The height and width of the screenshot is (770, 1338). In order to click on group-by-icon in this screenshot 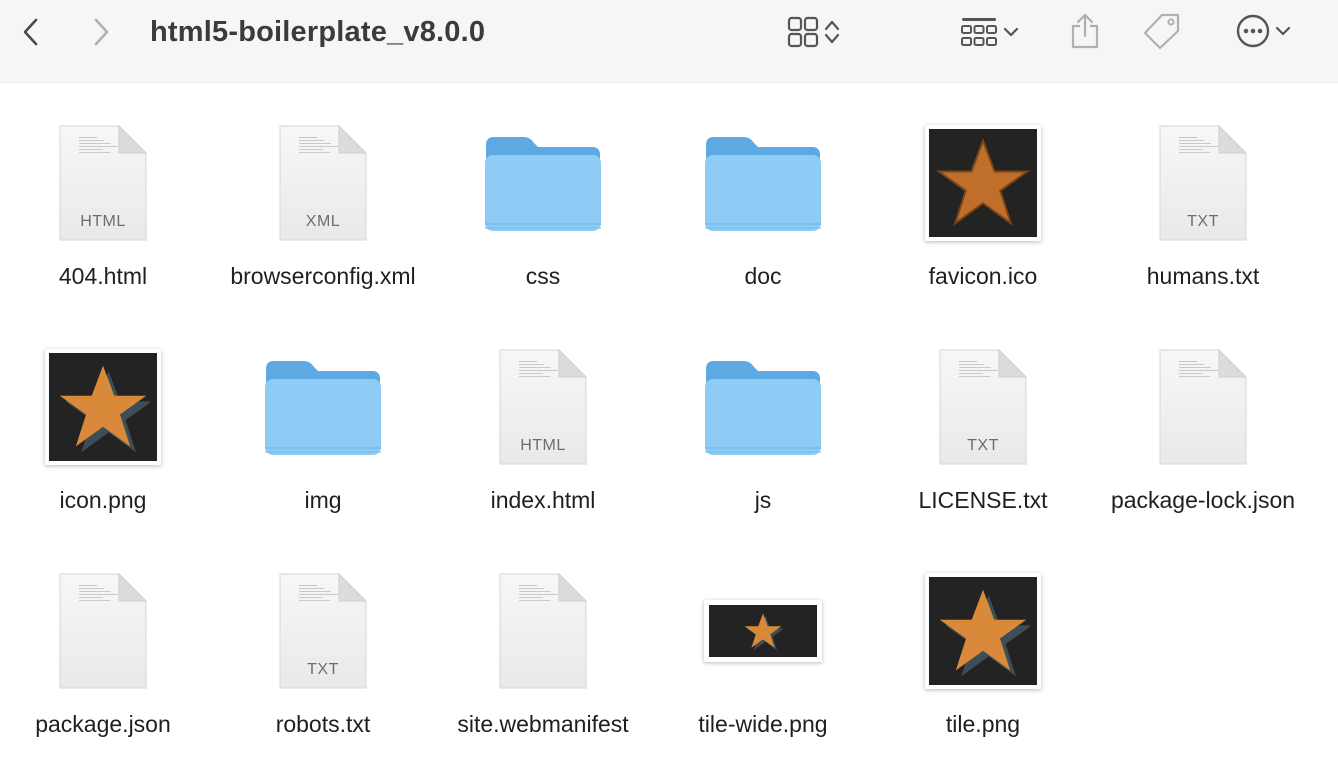, I will do `click(979, 32)`.